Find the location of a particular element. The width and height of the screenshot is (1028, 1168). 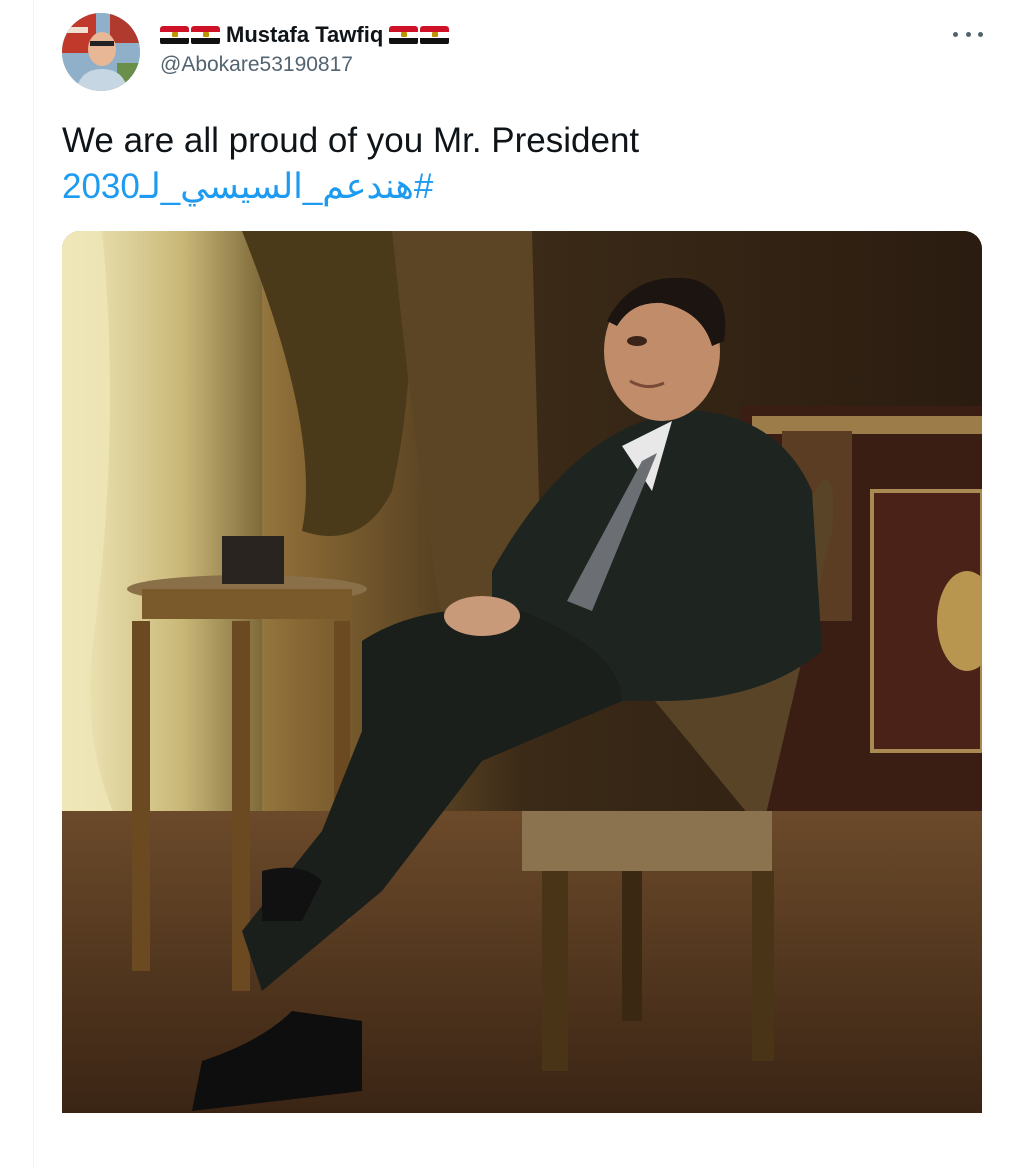

tweet-text: We are all proud of you Mr. President is located at coordinates (351, 140).